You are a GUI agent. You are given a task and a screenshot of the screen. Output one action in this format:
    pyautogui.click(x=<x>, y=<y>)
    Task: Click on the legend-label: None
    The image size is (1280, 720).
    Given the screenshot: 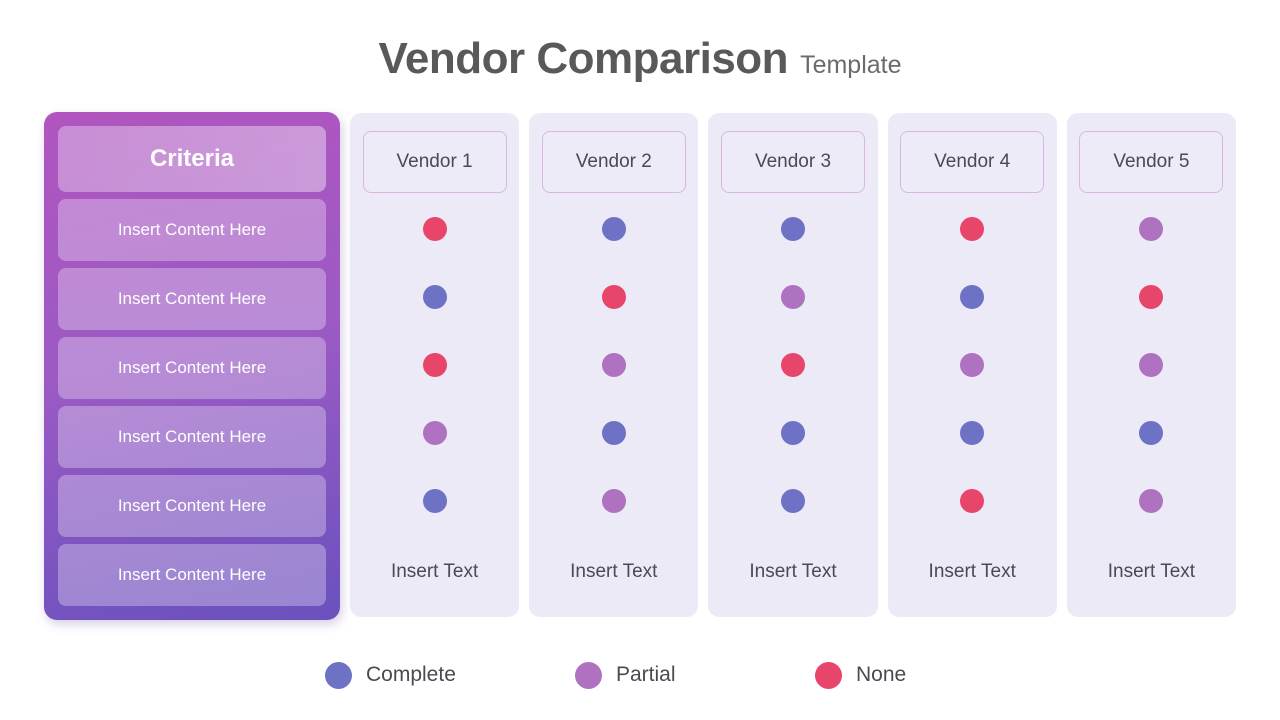 What is the action you would take?
    pyautogui.click(x=881, y=674)
    